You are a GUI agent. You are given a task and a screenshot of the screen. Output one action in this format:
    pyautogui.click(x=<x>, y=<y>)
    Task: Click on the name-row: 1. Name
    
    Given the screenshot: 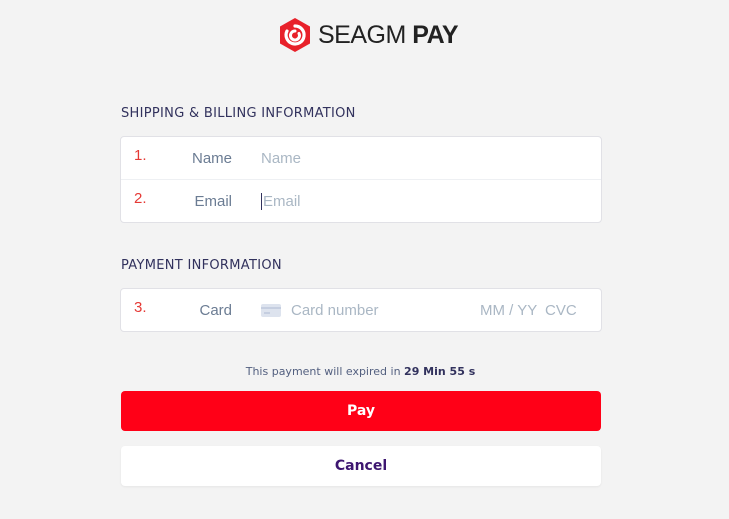 What is the action you would take?
    pyautogui.click(x=361, y=158)
    